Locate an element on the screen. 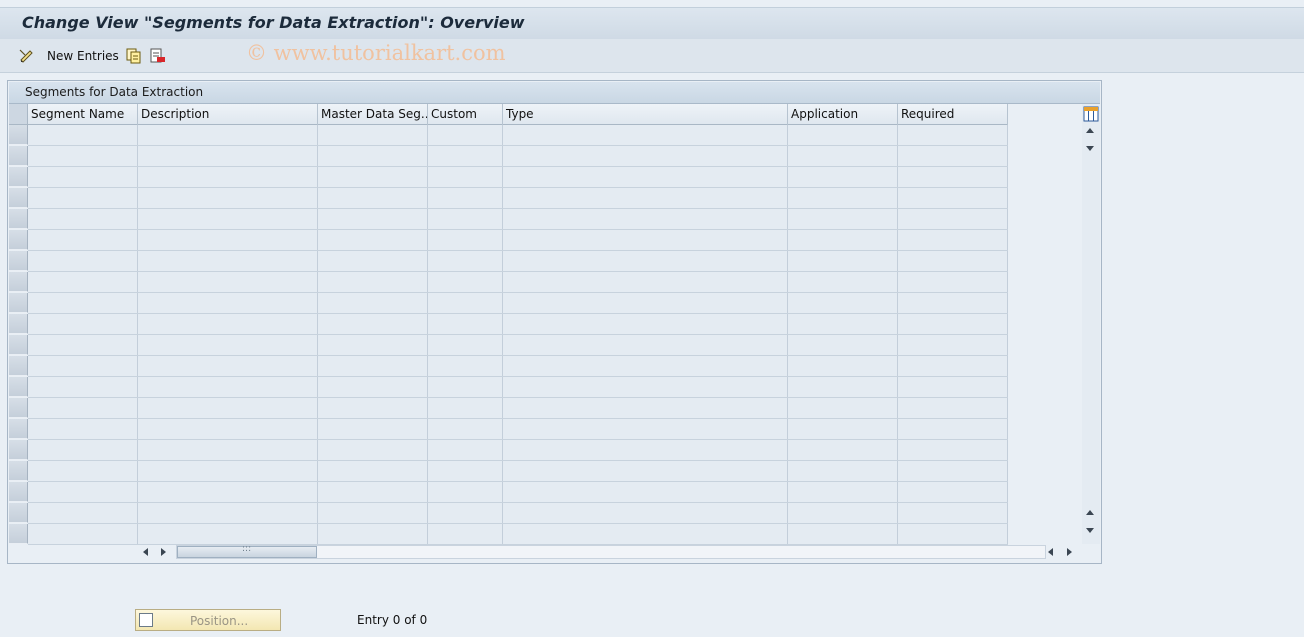  copy-icon is located at coordinates (133, 55).